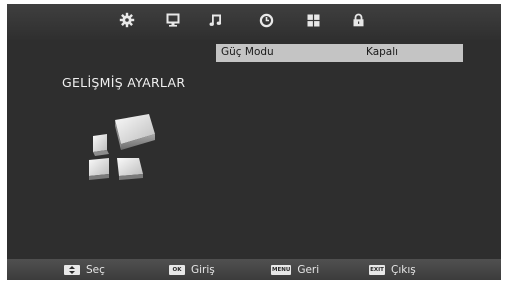  Describe the element at coordinates (95, 269) in the screenshot. I see `hint-label: Seç` at that location.